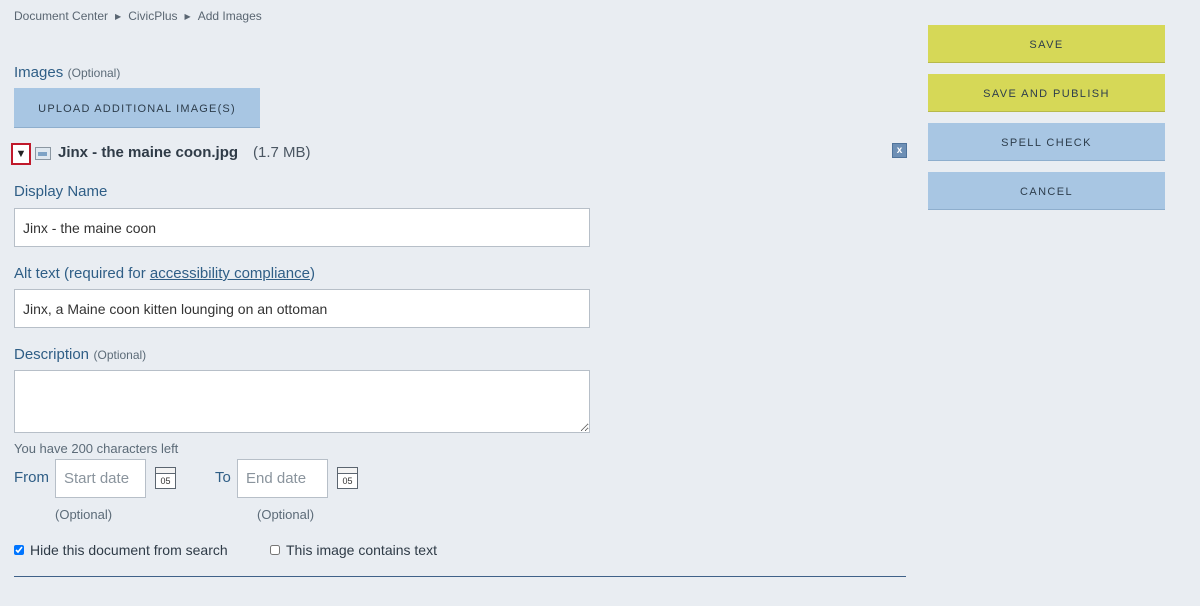 The height and width of the screenshot is (606, 1200). I want to click on breadcrumb: Document Center ▶ CivicPlus ▶ Add Images, so click(138, 16).